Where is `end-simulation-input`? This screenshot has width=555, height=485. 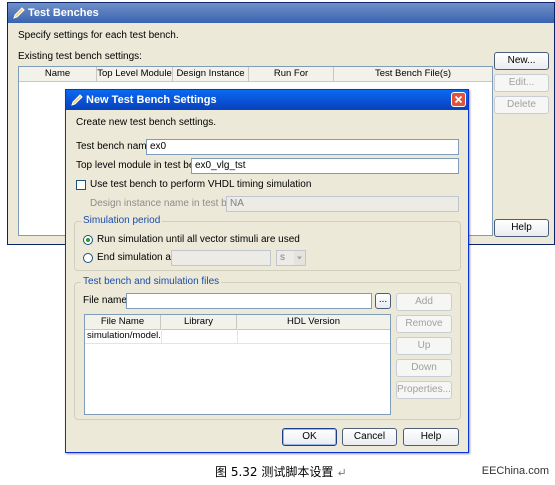
end-simulation-input is located at coordinates (221, 258).